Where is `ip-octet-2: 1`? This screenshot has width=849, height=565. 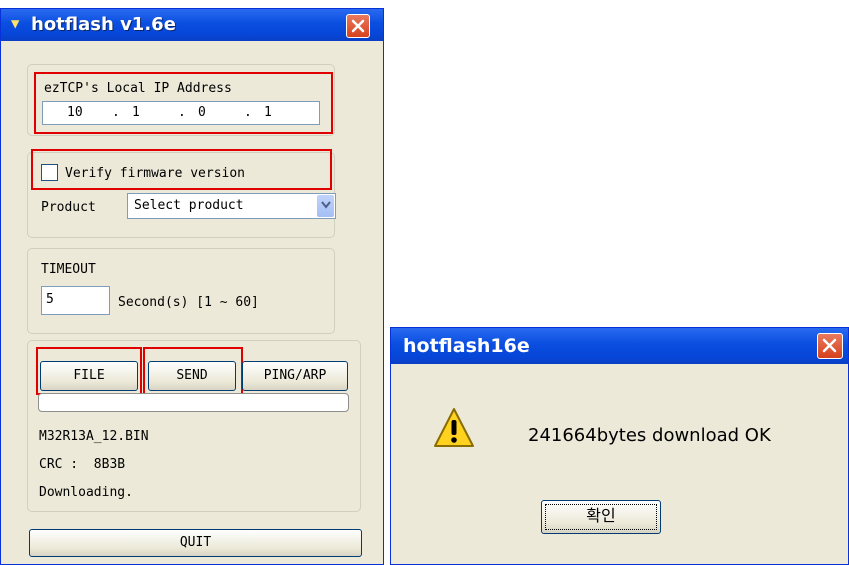
ip-octet-2: 1 is located at coordinates (136, 112).